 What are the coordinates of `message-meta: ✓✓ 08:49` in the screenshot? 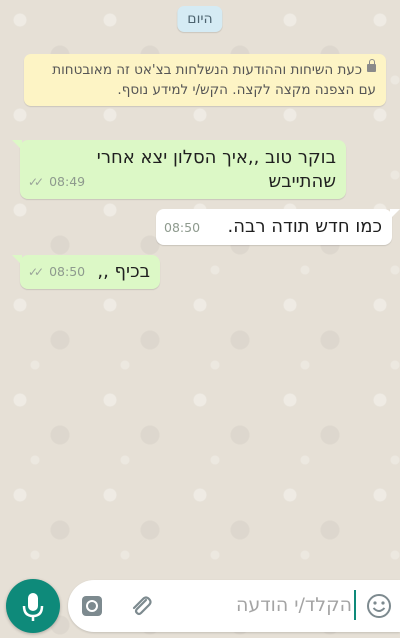 It's located at (56, 182).